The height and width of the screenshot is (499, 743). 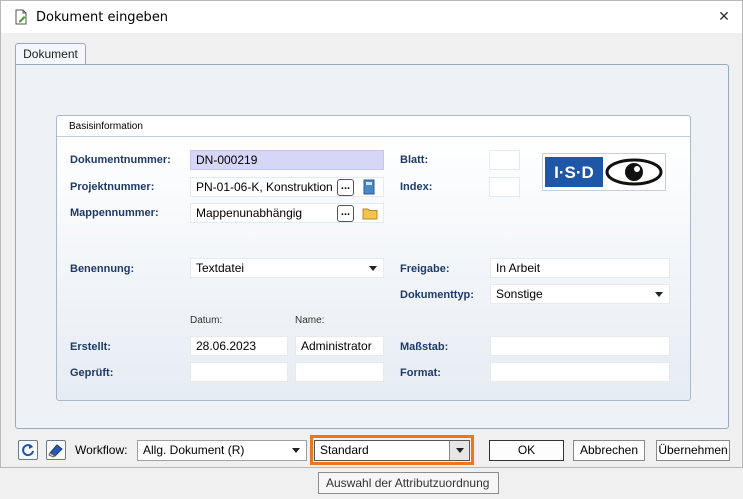 I want to click on geprueft-label: Geprüft:, so click(x=92, y=373).